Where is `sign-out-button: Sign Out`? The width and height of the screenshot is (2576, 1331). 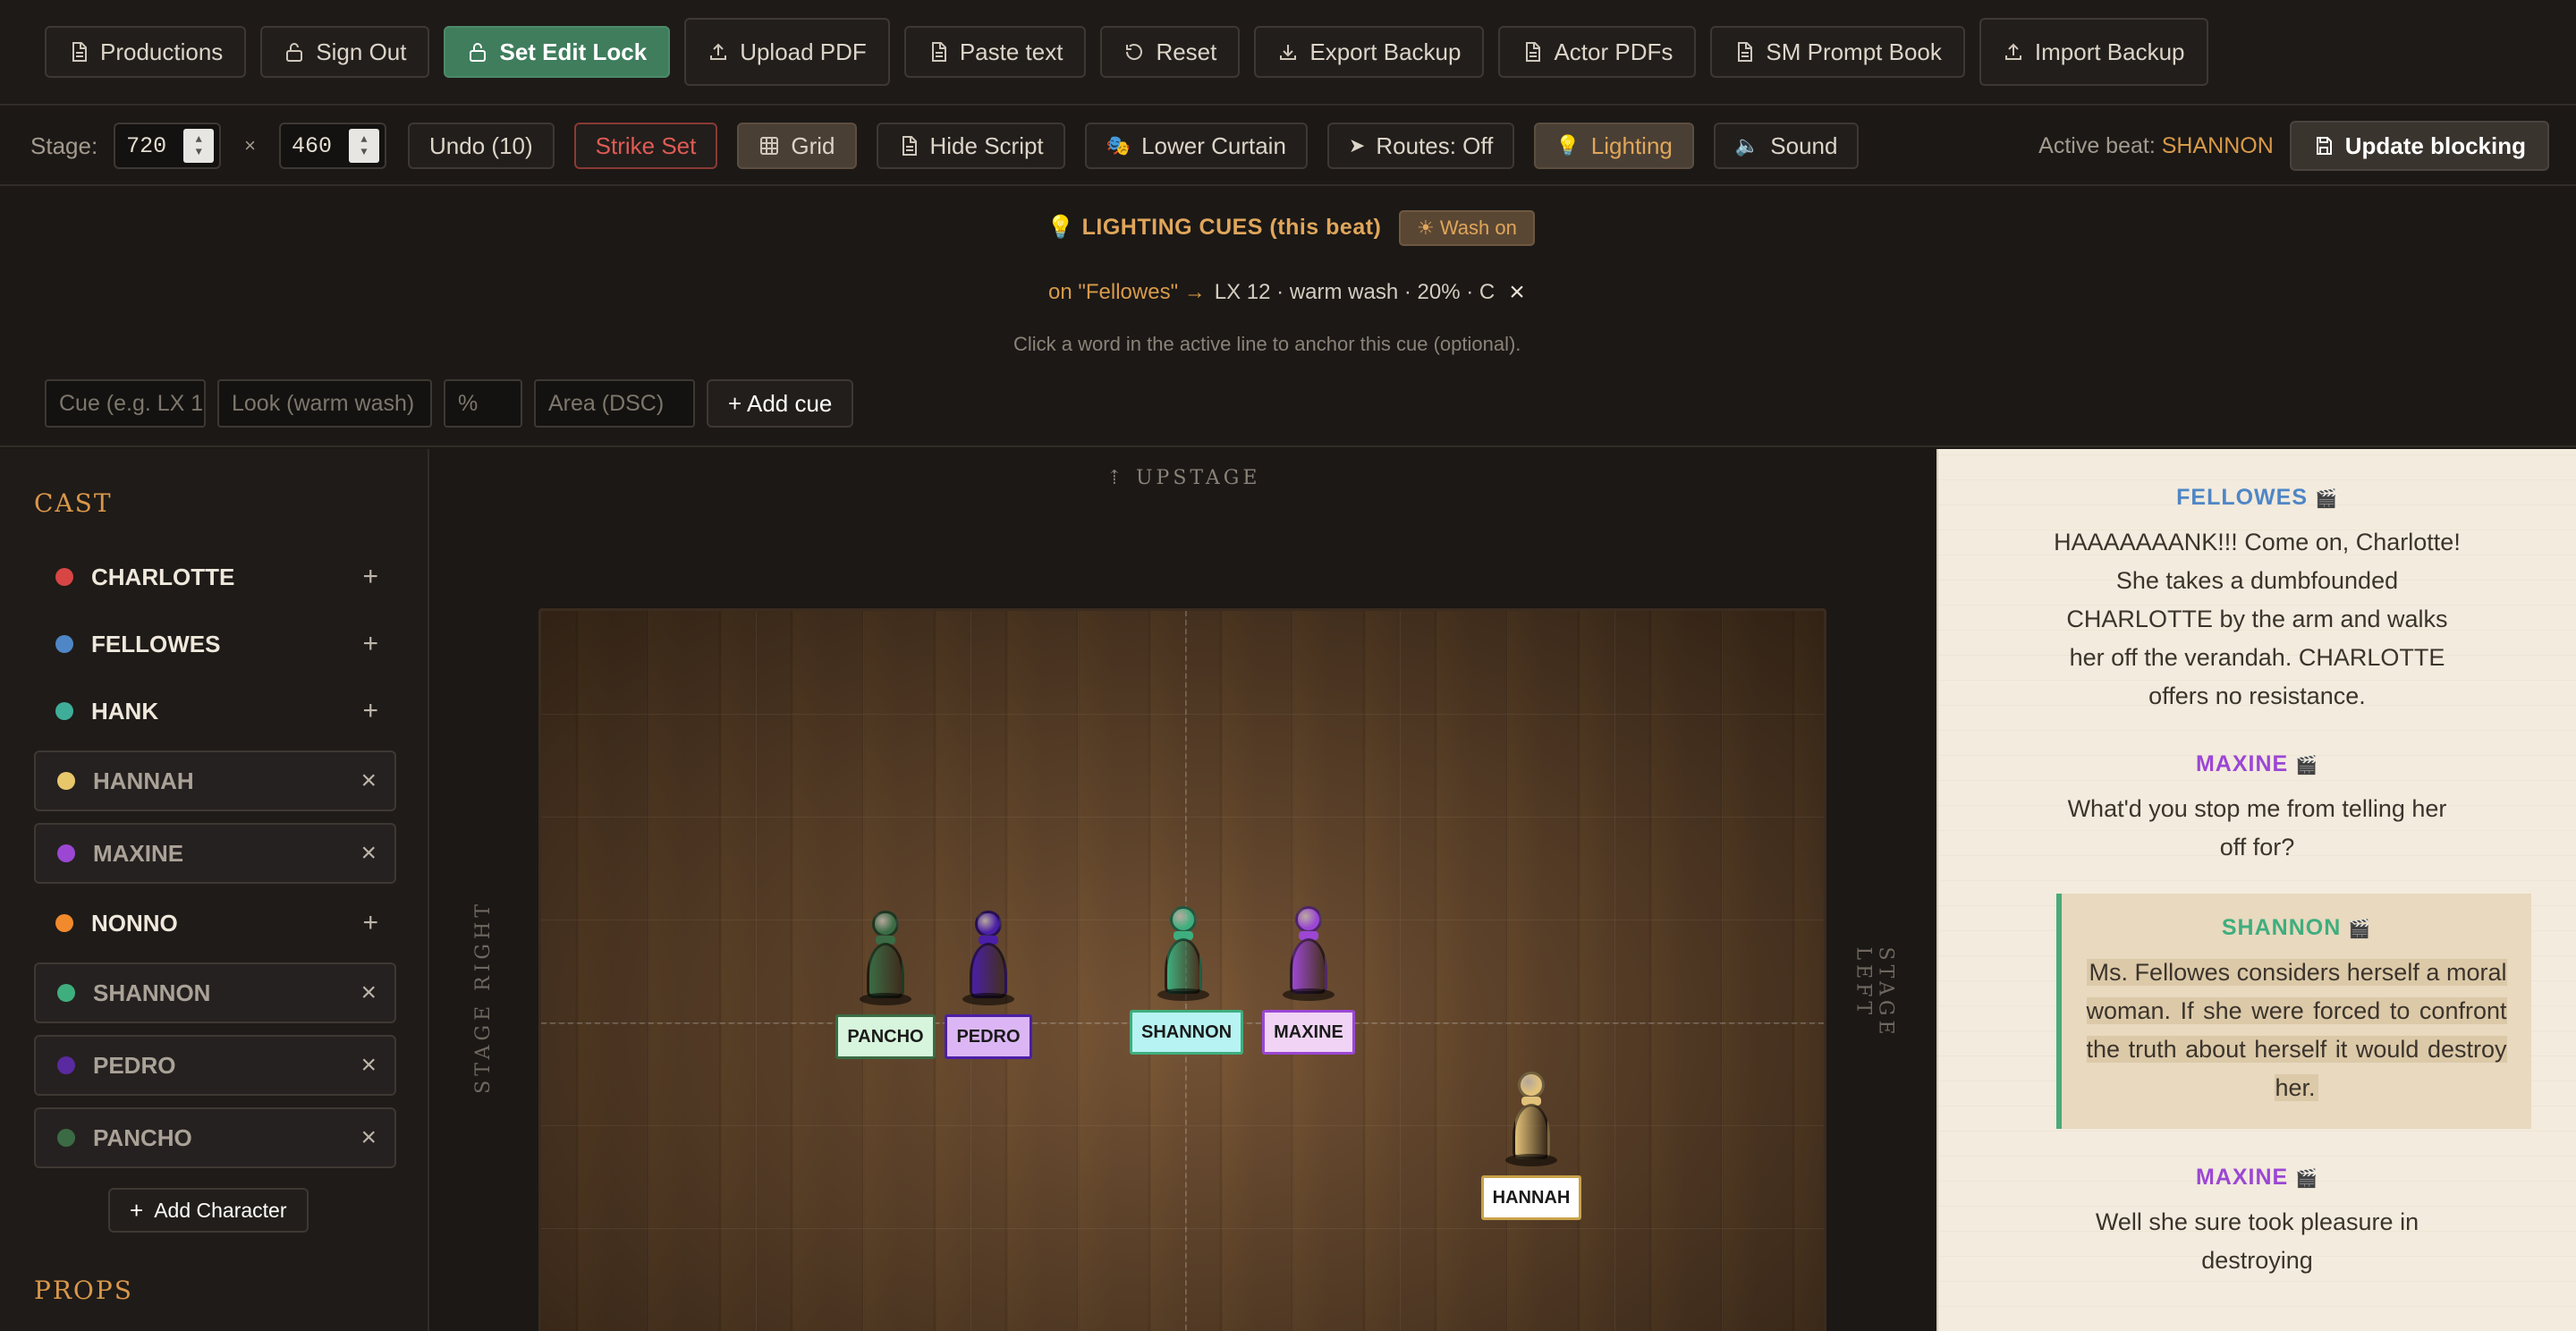
sign-out-button: Sign Out is located at coordinates (345, 52).